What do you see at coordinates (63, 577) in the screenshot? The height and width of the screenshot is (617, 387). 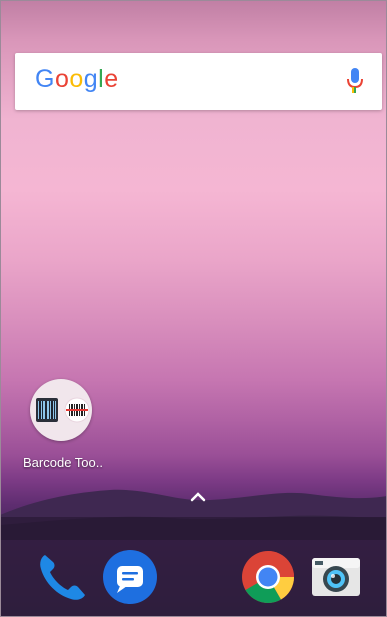 I see `phone-icon` at bounding box center [63, 577].